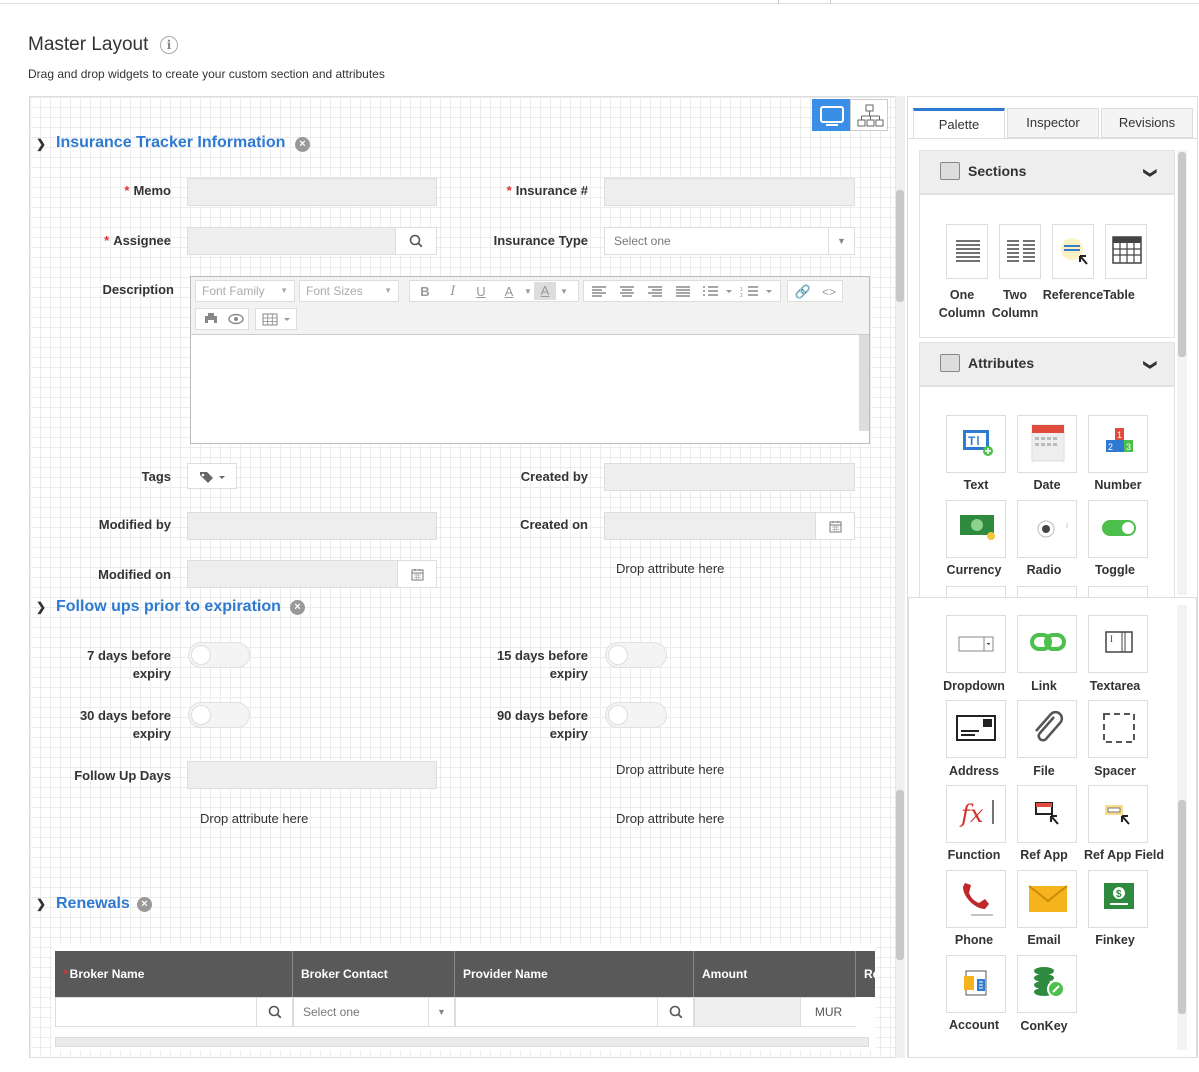  What do you see at coordinates (1047, 899) in the screenshot?
I see `email-widget` at bounding box center [1047, 899].